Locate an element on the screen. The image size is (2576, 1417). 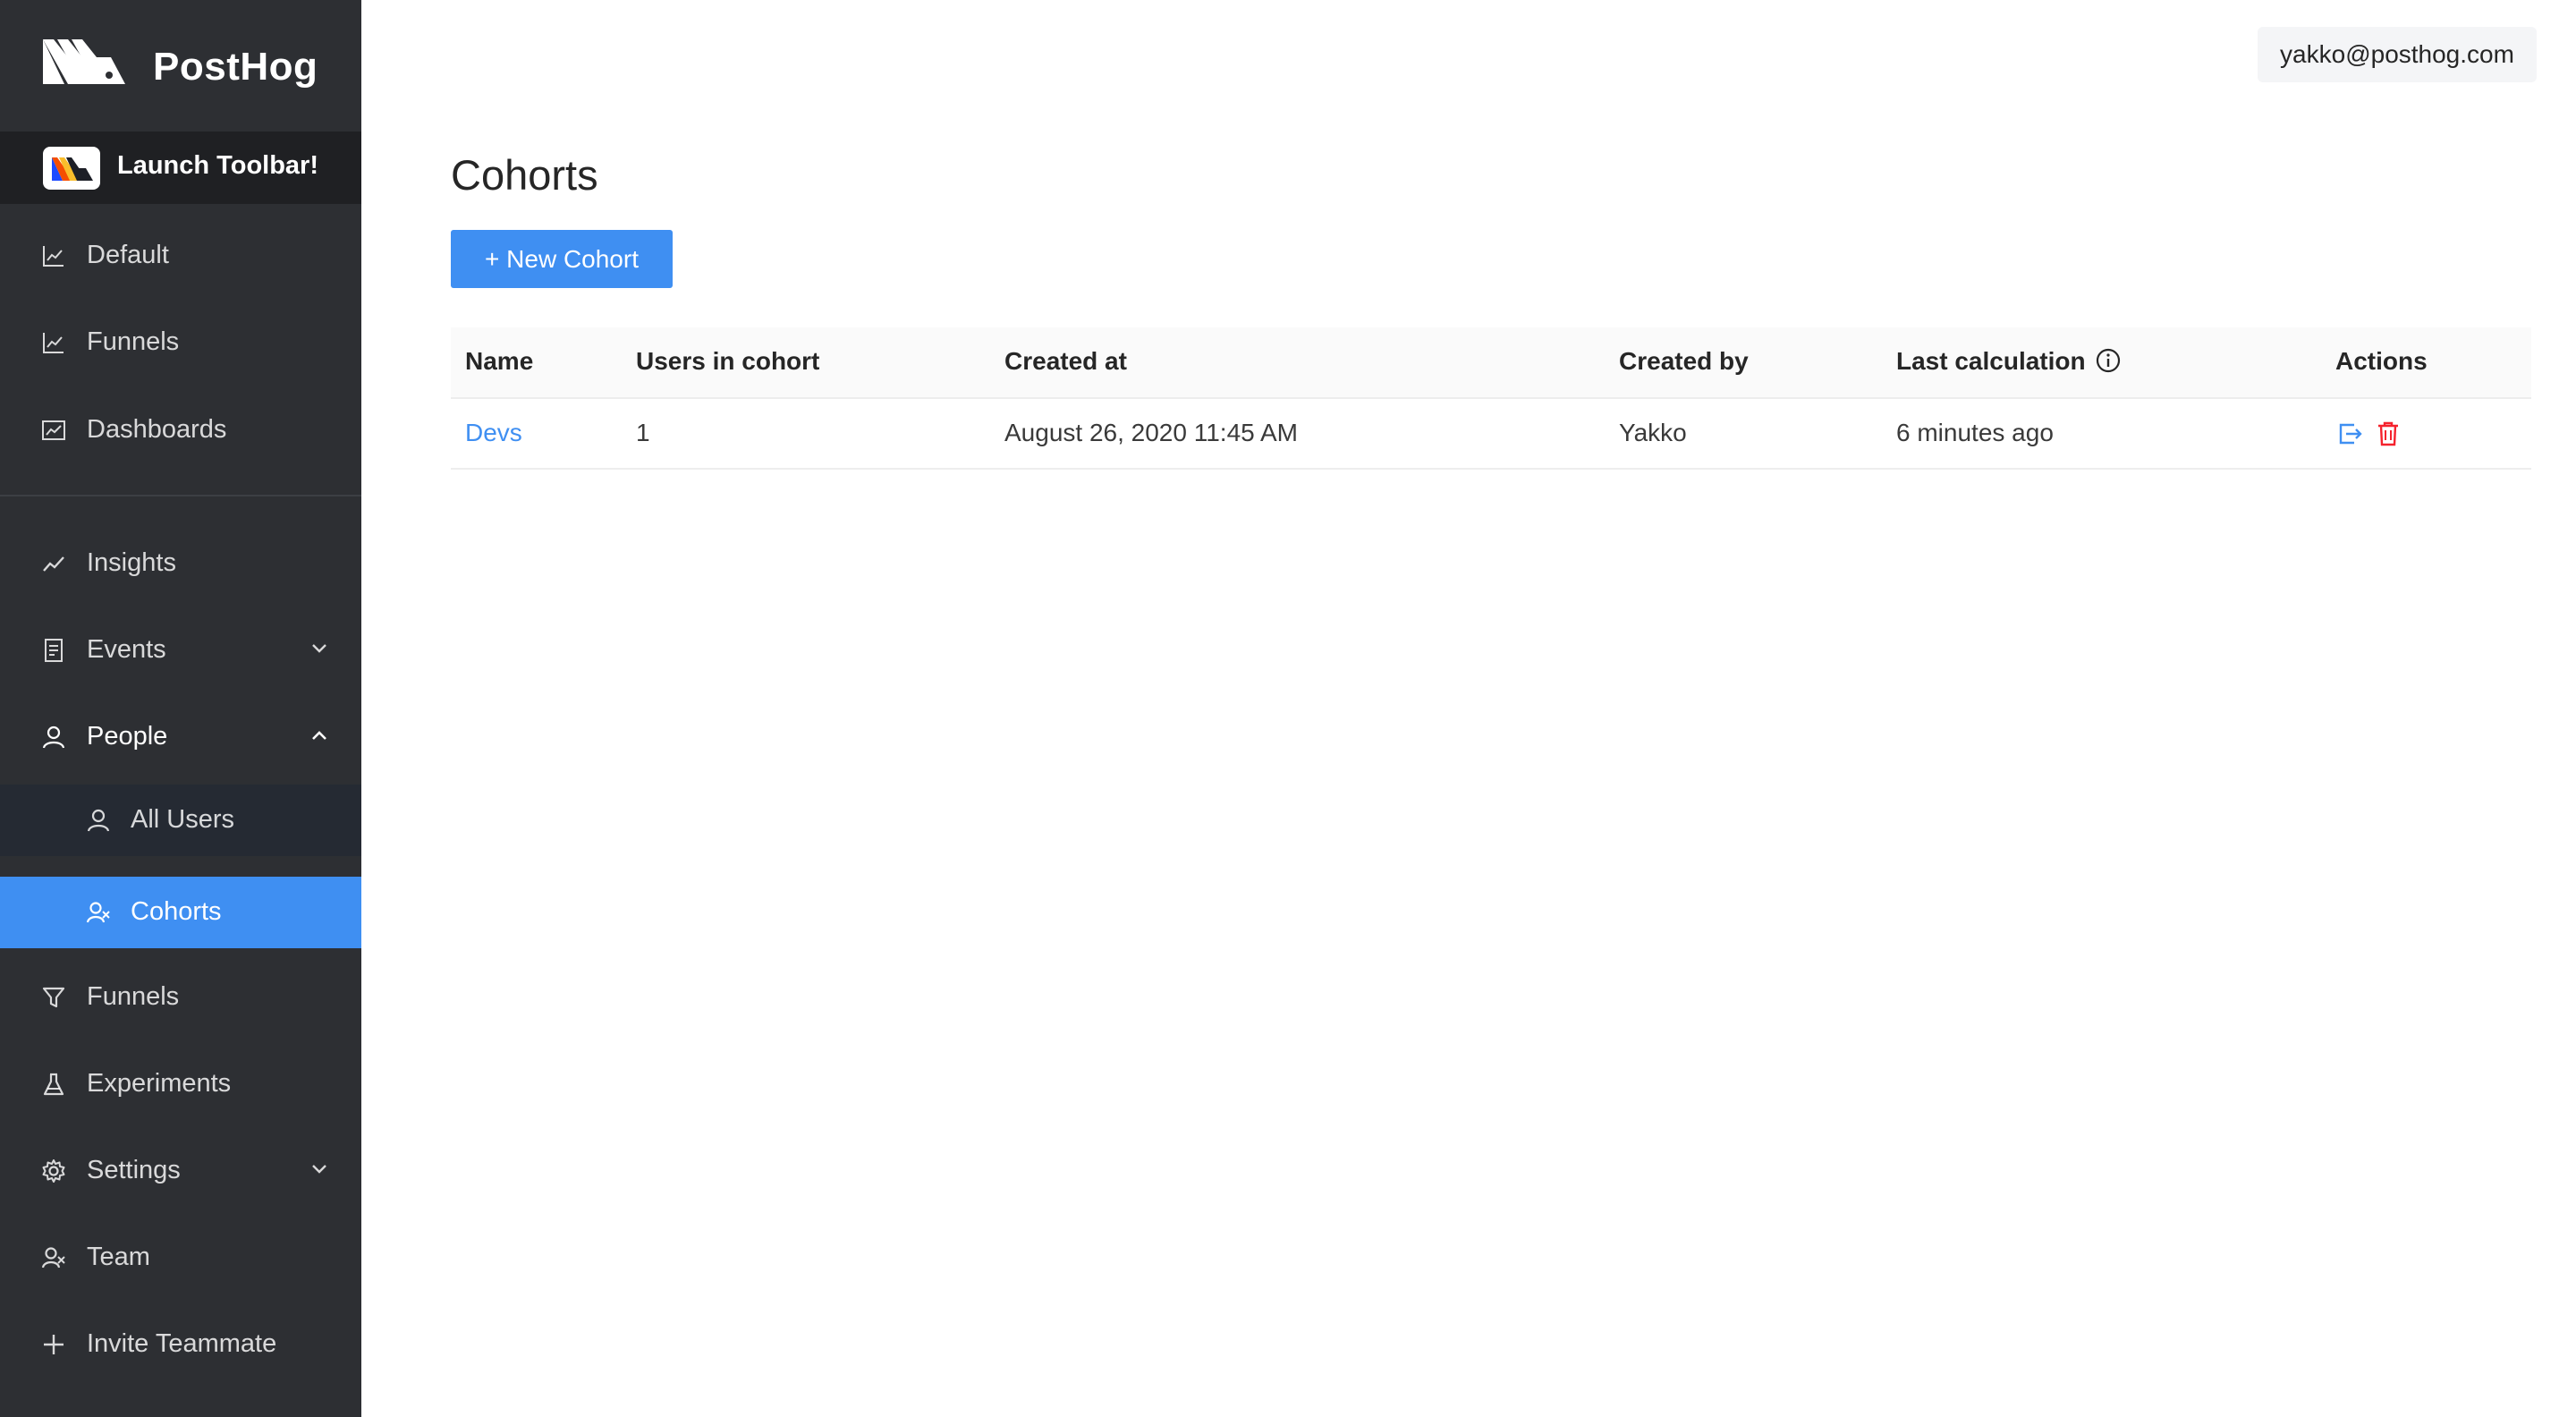
sidebar-item-team: Team is located at coordinates (180, 1258).